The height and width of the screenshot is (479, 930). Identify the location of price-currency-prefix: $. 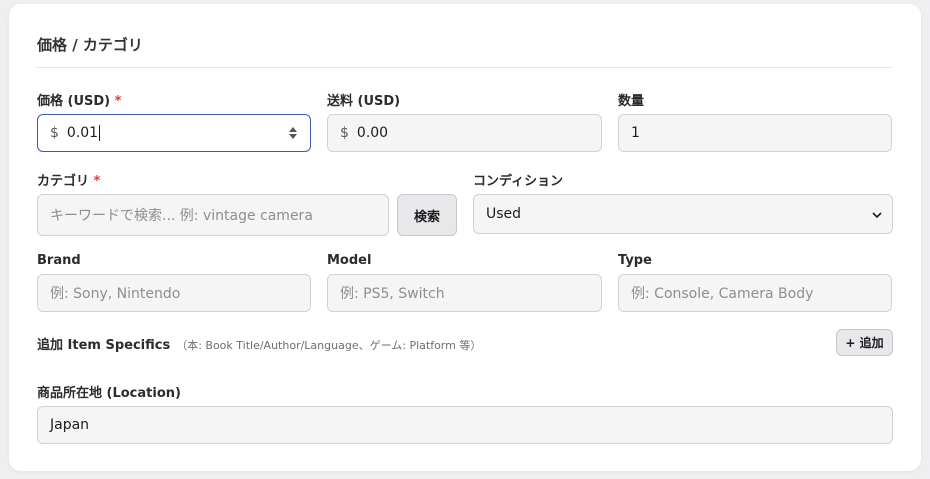
(54, 133).